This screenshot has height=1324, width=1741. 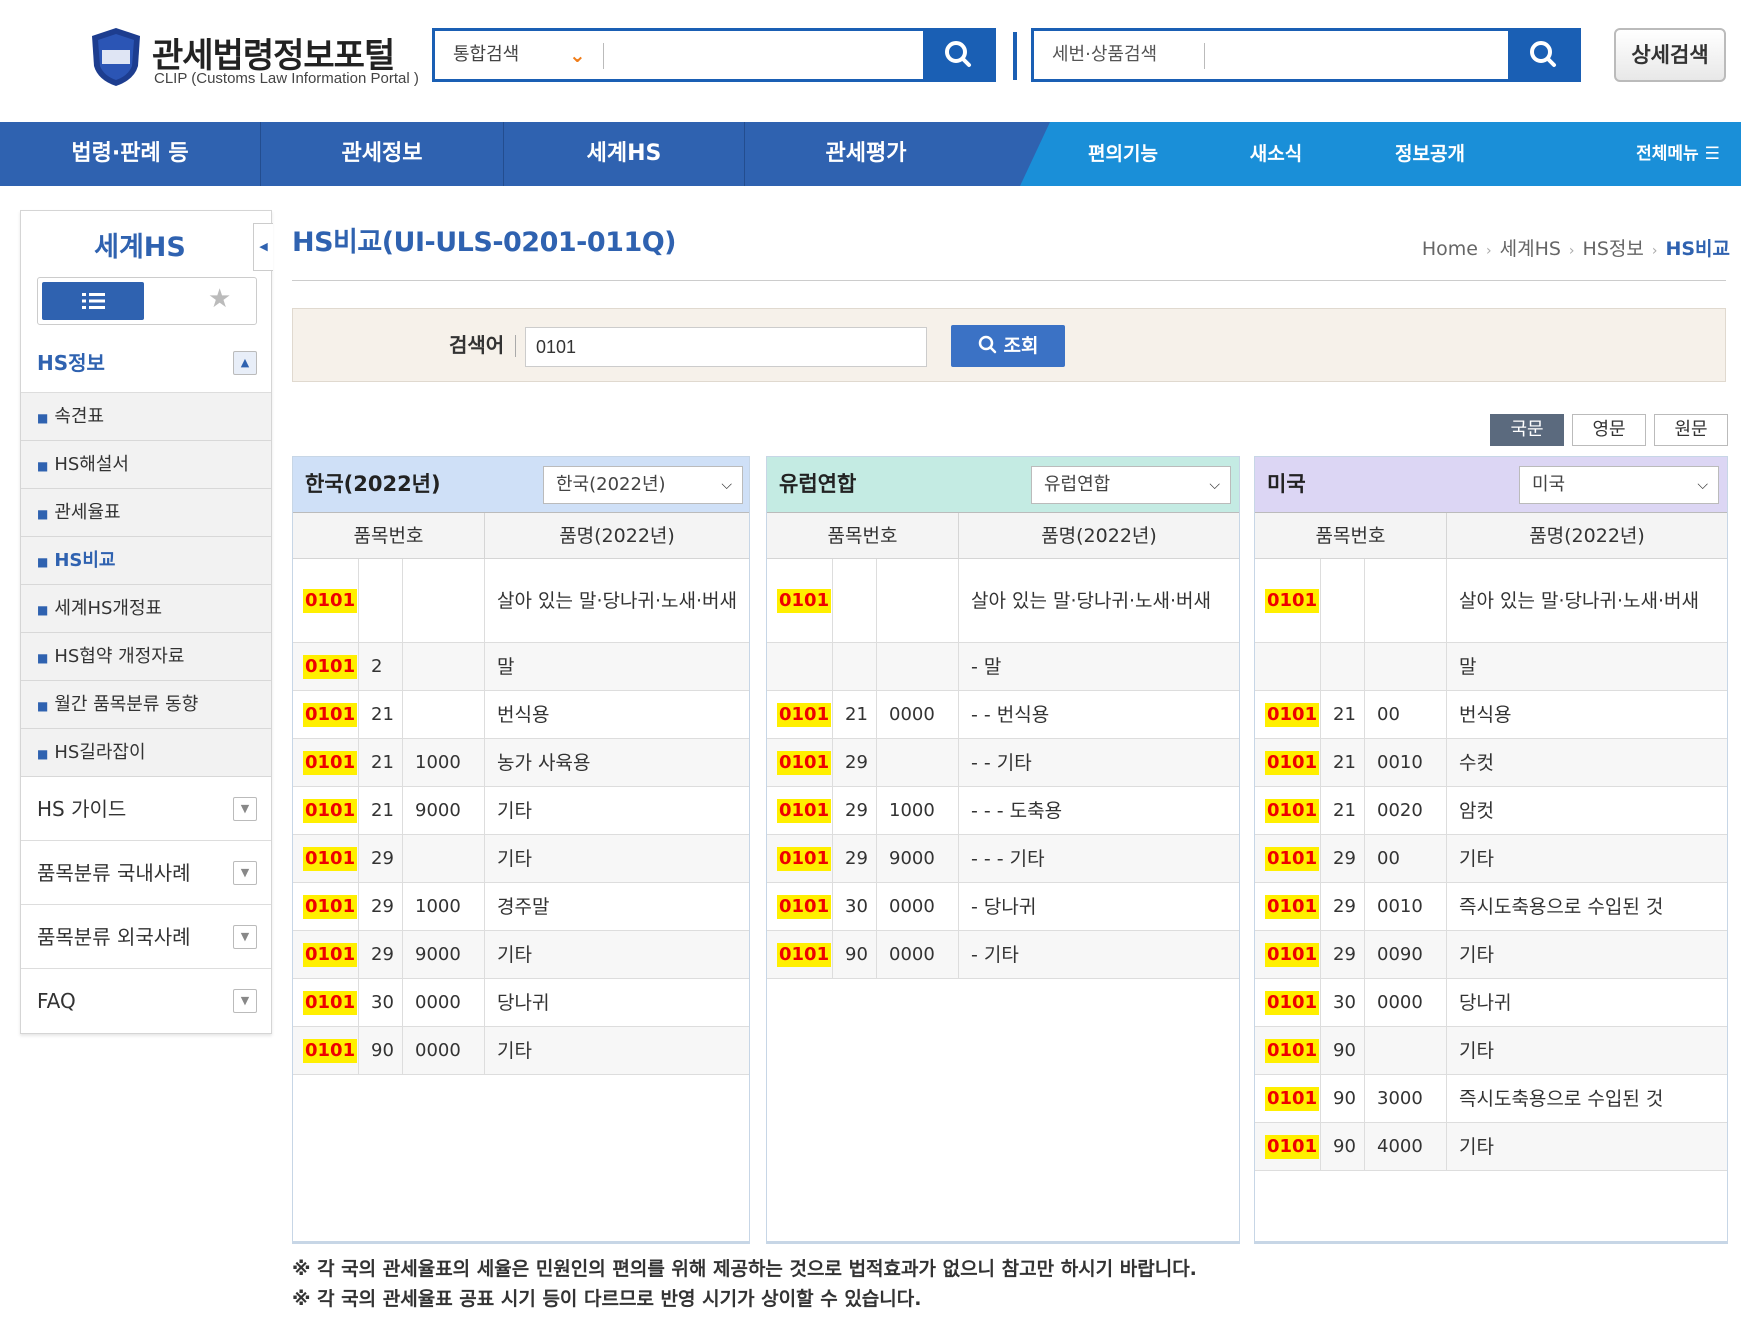 What do you see at coordinates (286, 78) in the screenshot?
I see `logo-subtitle: CLIP (Customs Law Information Portal )` at bounding box center [286, 78].